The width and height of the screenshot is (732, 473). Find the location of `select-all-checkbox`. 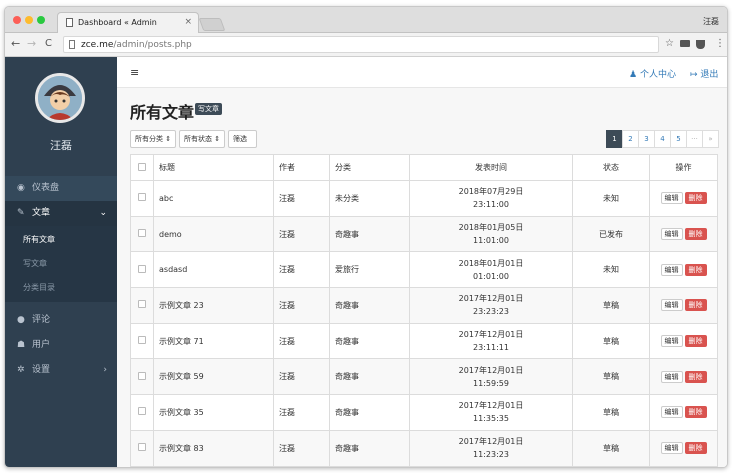

select-all-checkbox is located at coordinates (142, 166).